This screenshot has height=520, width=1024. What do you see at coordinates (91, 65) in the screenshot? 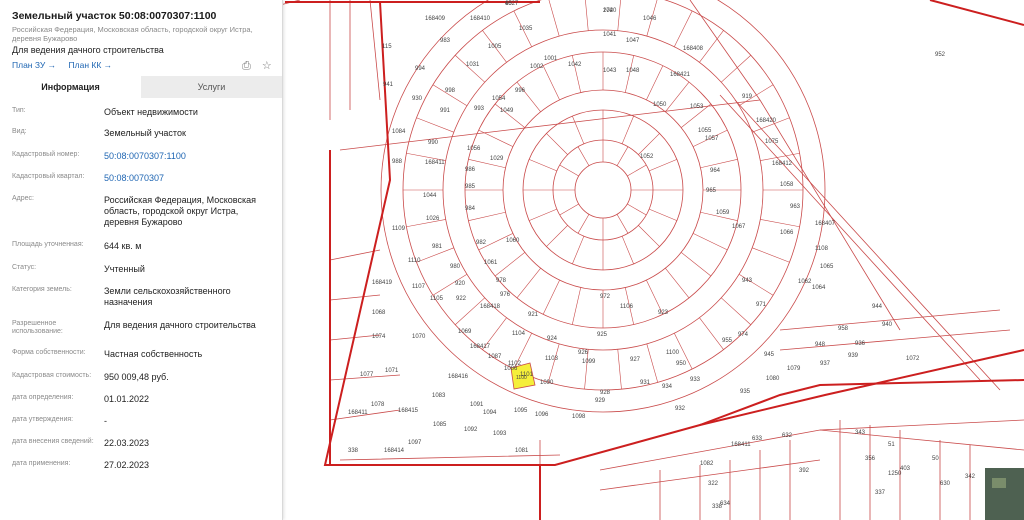
I see `plan-kk-link: План КК →` at bounding box center [91, 65].